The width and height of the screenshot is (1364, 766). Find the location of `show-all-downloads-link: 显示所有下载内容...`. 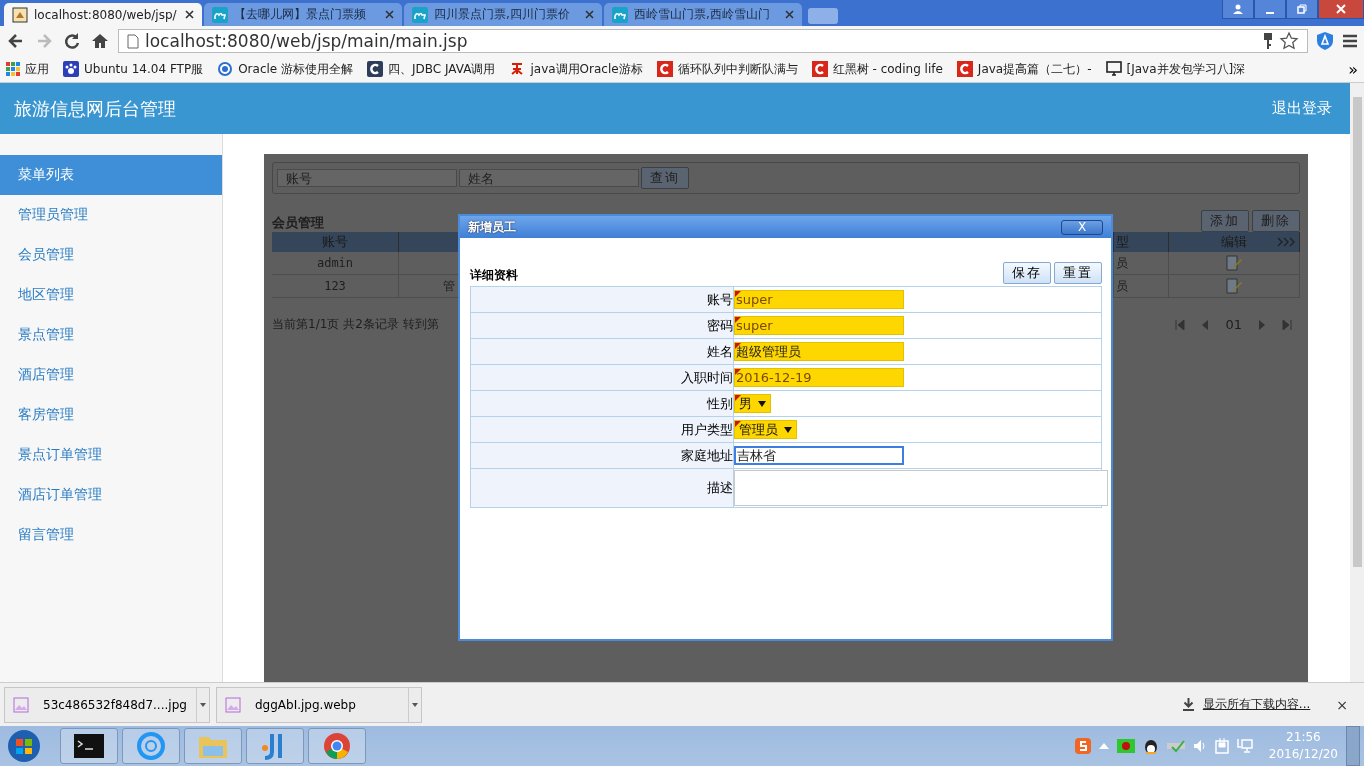

show-all-downloads-link: 显示所有下载内容... is located at coordinates (1246, 704).